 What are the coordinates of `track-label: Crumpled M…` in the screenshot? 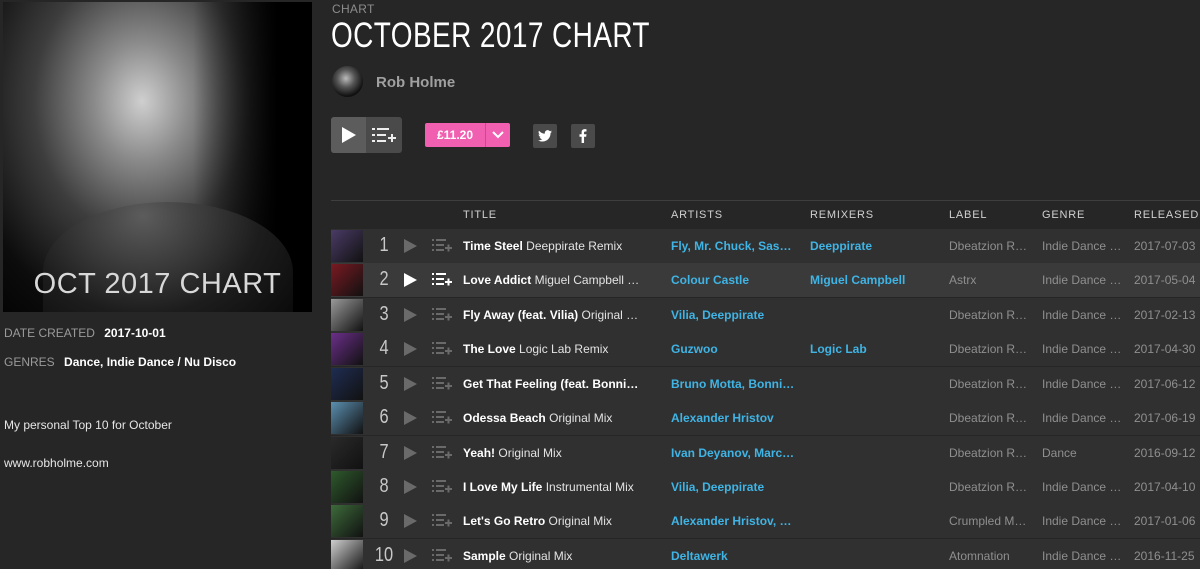 It's located at (990, 521).